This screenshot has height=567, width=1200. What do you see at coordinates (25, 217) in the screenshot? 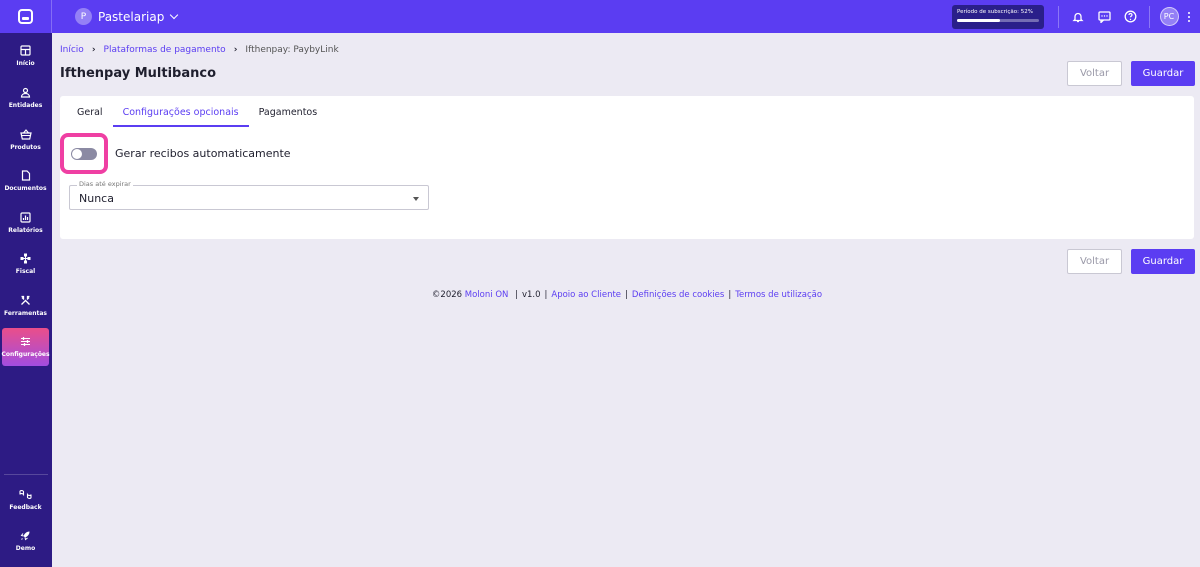
I see `chart-icon` at bounding box center [25, 217].